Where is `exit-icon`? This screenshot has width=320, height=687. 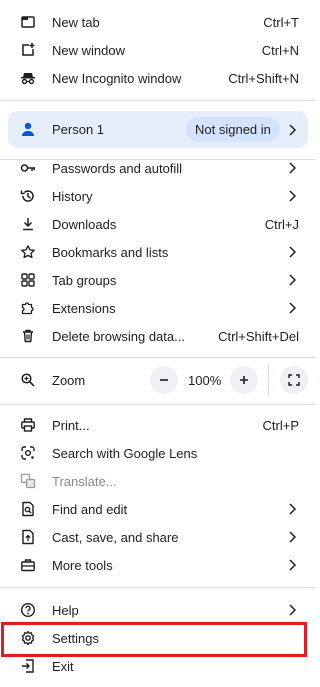
exit-icon is located at coordinates (28, 666).